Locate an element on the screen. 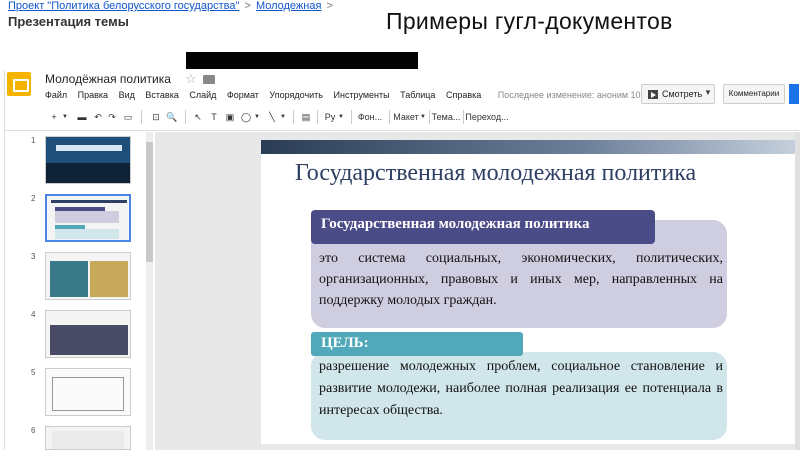 This screenshot has width=800, height=450. zoom-icon: 🔍 is located at coordinates (172, 117).